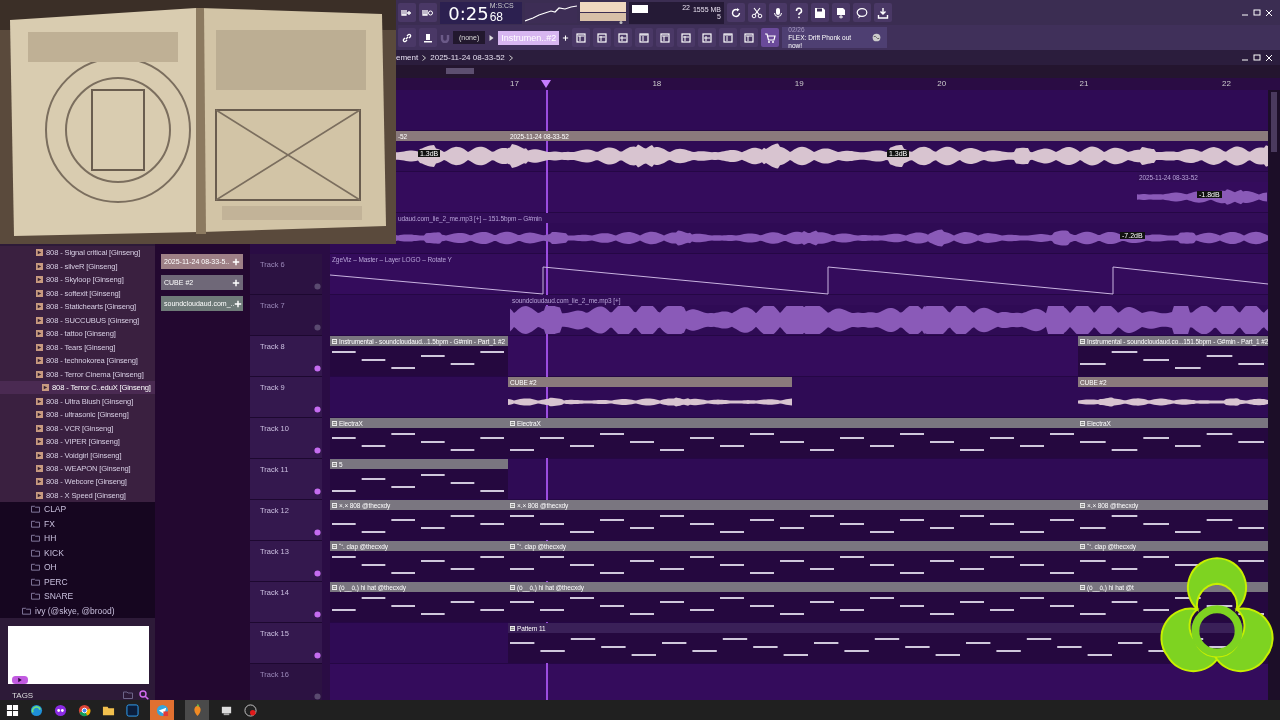 The height and width of the screenshot is (720, 1280). Describe the element at coordinates (657, 83) in the screenshot. I see `bar-number: 18` at that location.